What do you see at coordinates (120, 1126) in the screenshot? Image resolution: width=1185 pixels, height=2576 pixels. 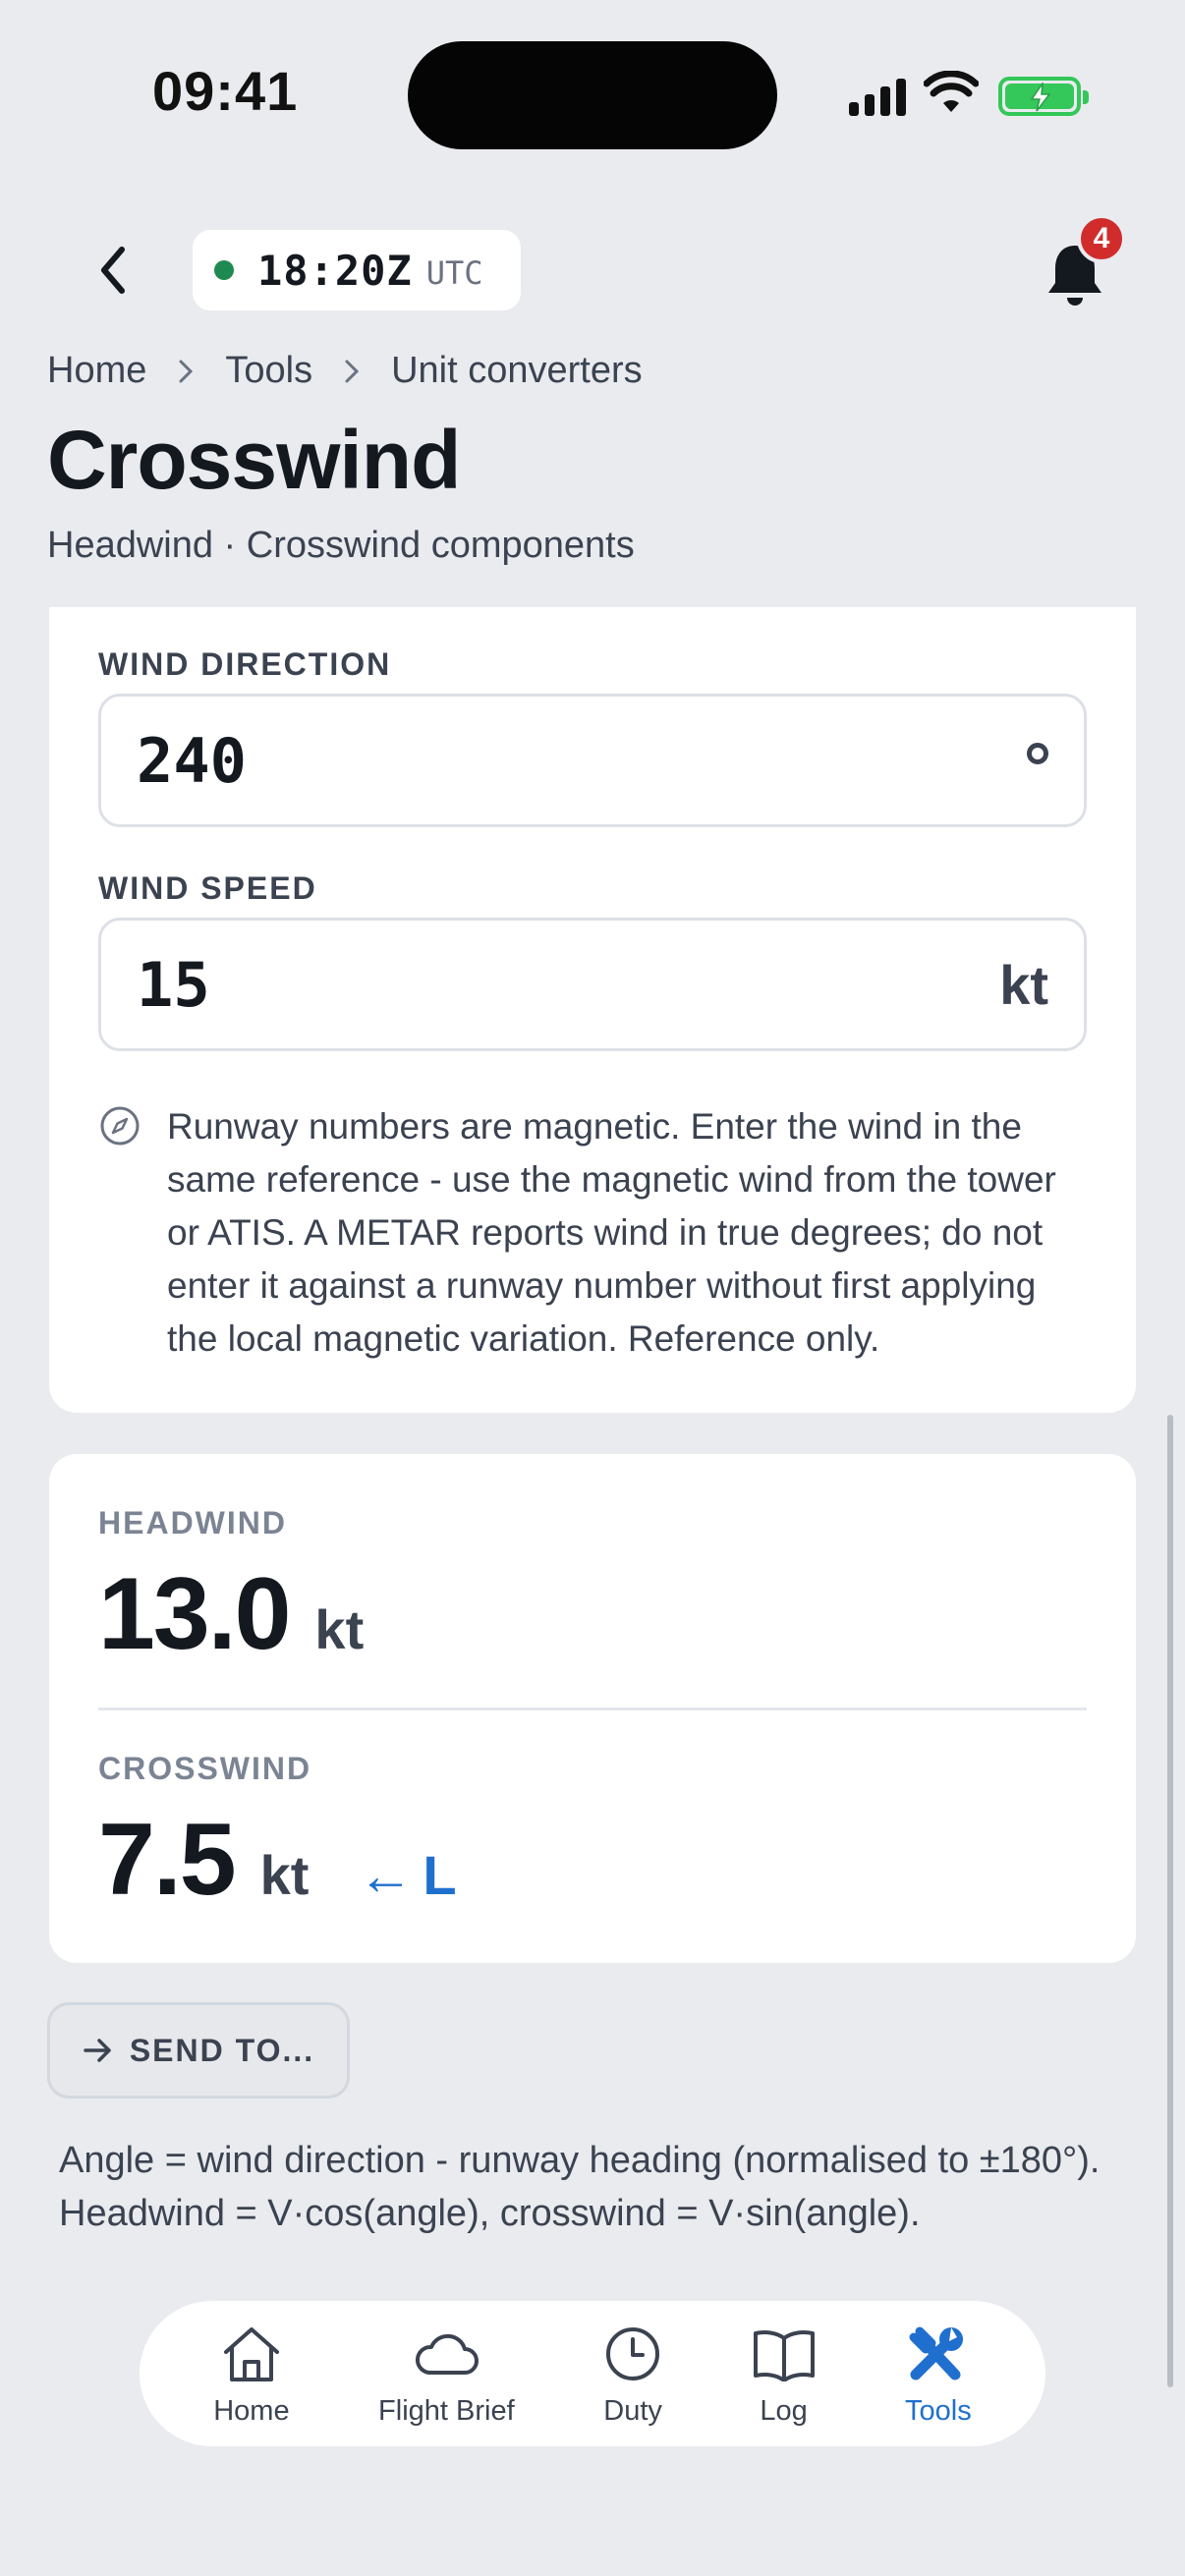 I see `compass-icon` at bounding box center [120, 1126].